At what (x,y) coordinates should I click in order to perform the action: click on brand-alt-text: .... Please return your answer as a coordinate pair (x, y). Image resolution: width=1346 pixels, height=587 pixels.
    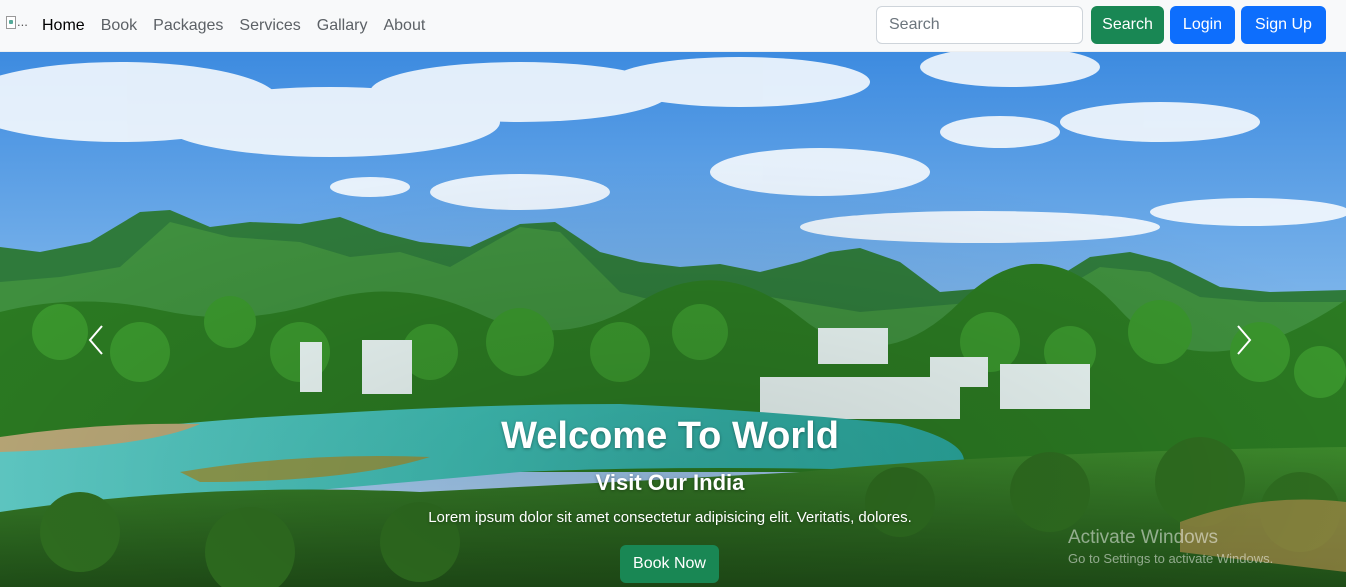
    Looking at the image, I should click on (22, 21).